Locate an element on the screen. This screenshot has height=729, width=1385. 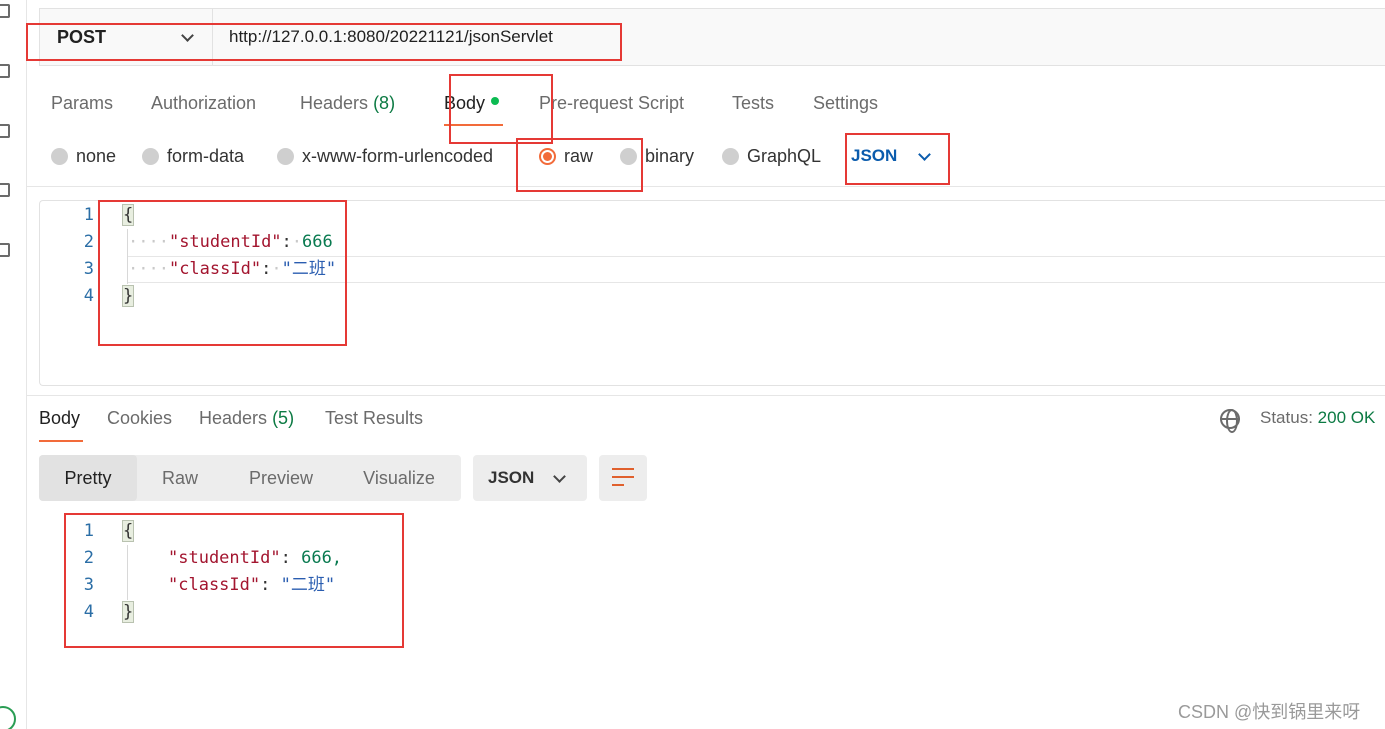
tab-params-label: Params is located at coordinates (82, 103).